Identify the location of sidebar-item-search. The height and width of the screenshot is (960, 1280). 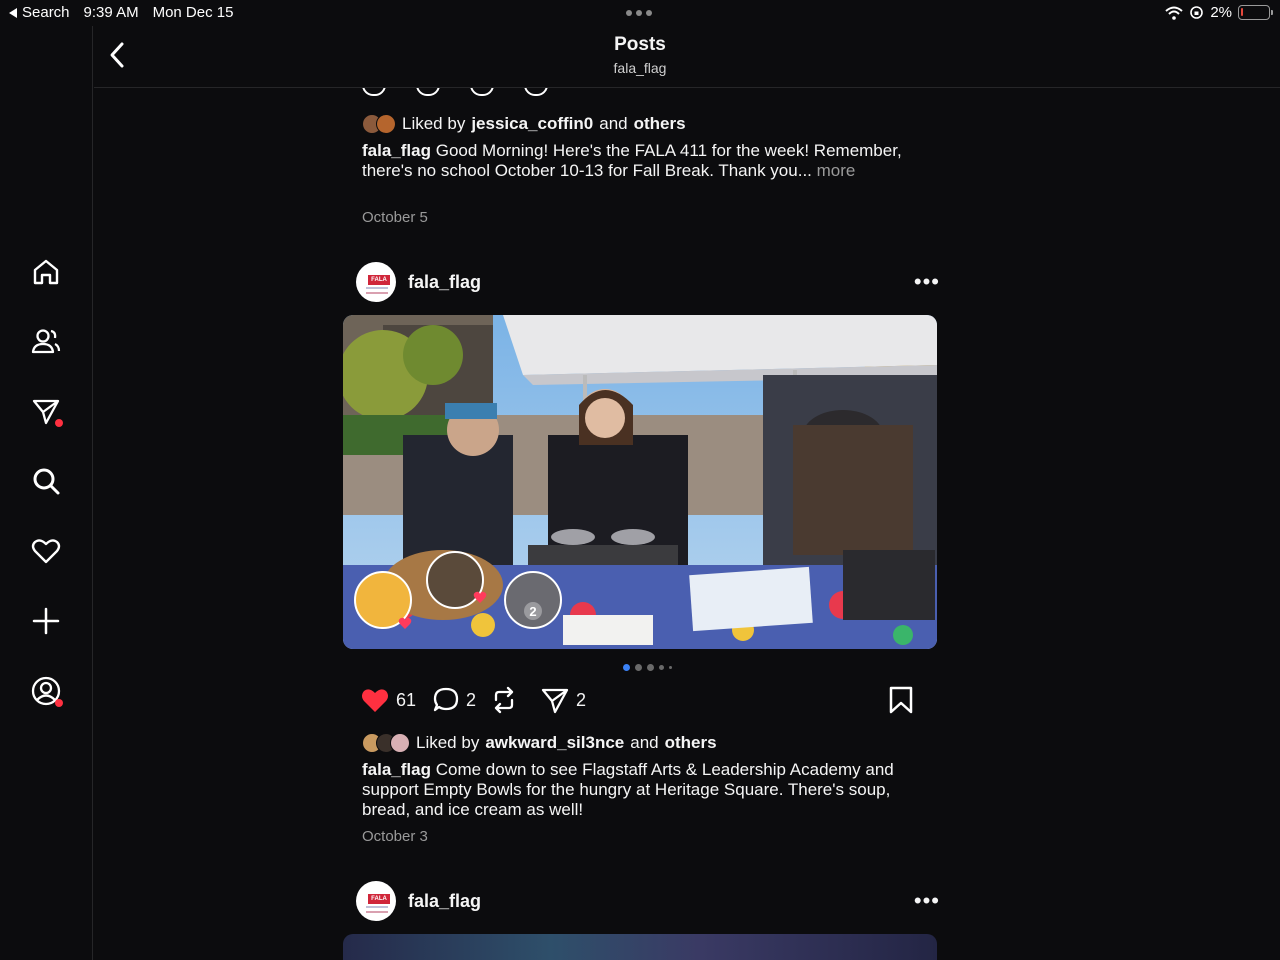
(46, 481).